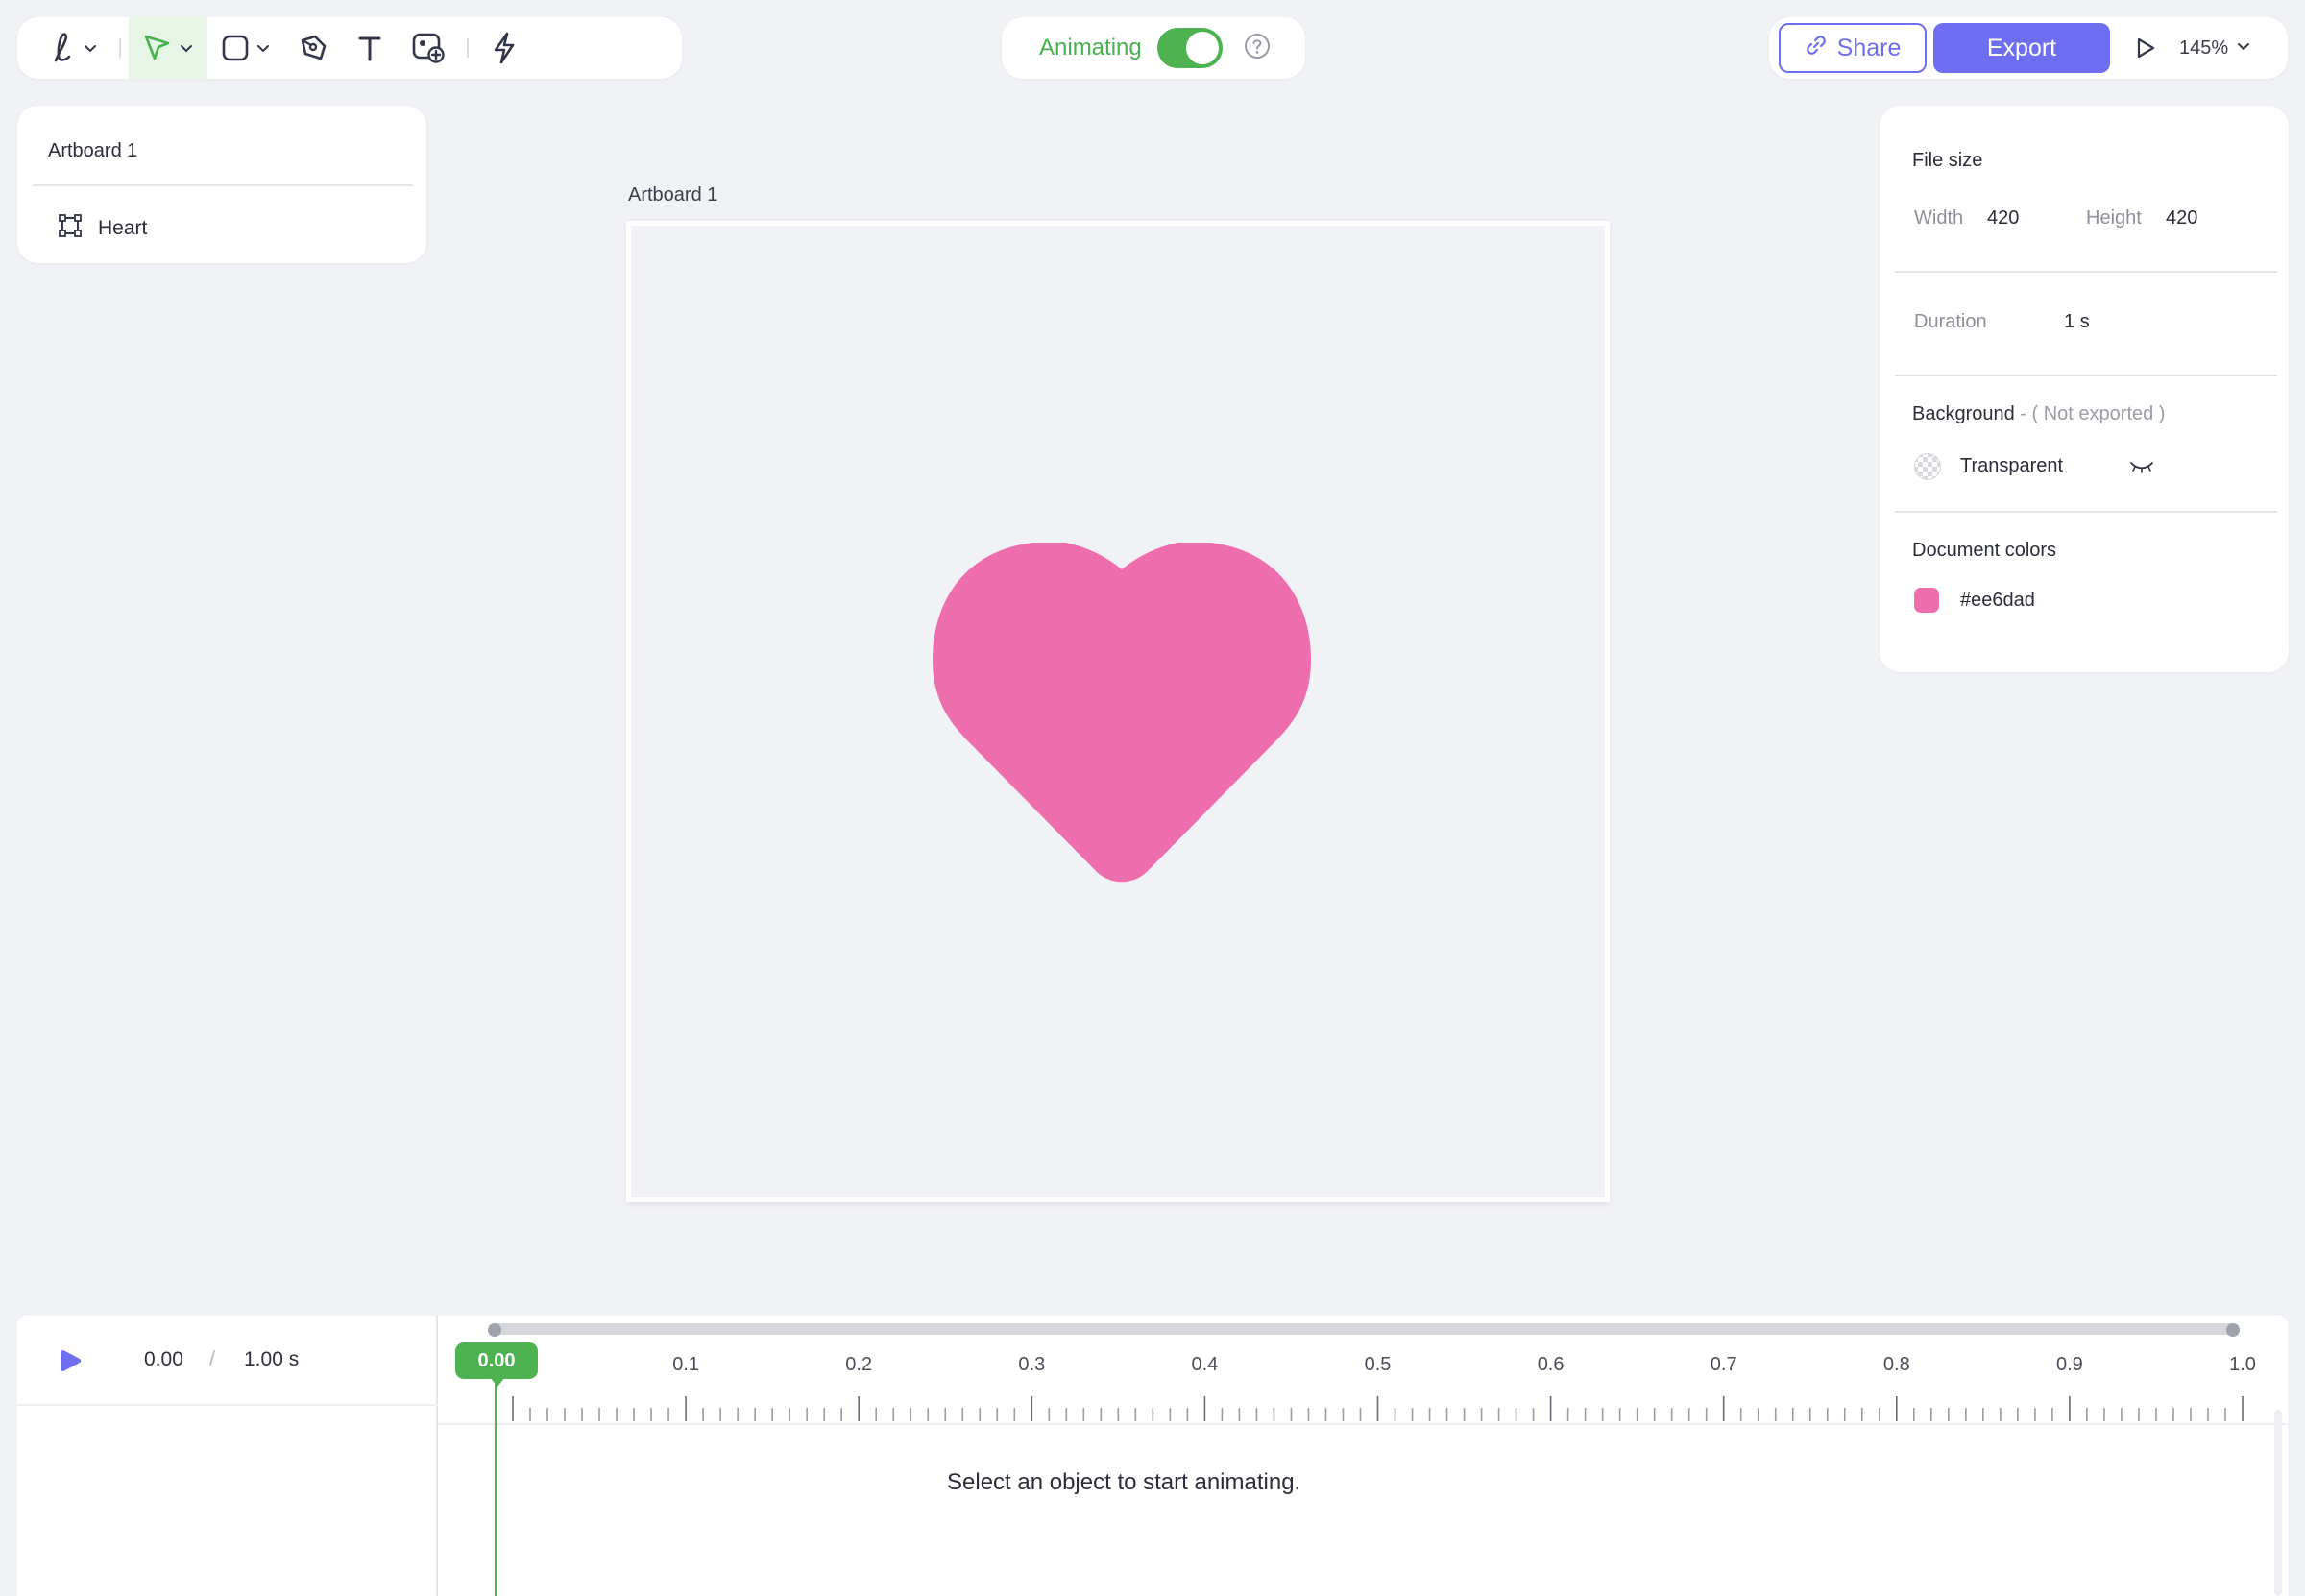  I want to click on help-icon, so click(1257, 48).